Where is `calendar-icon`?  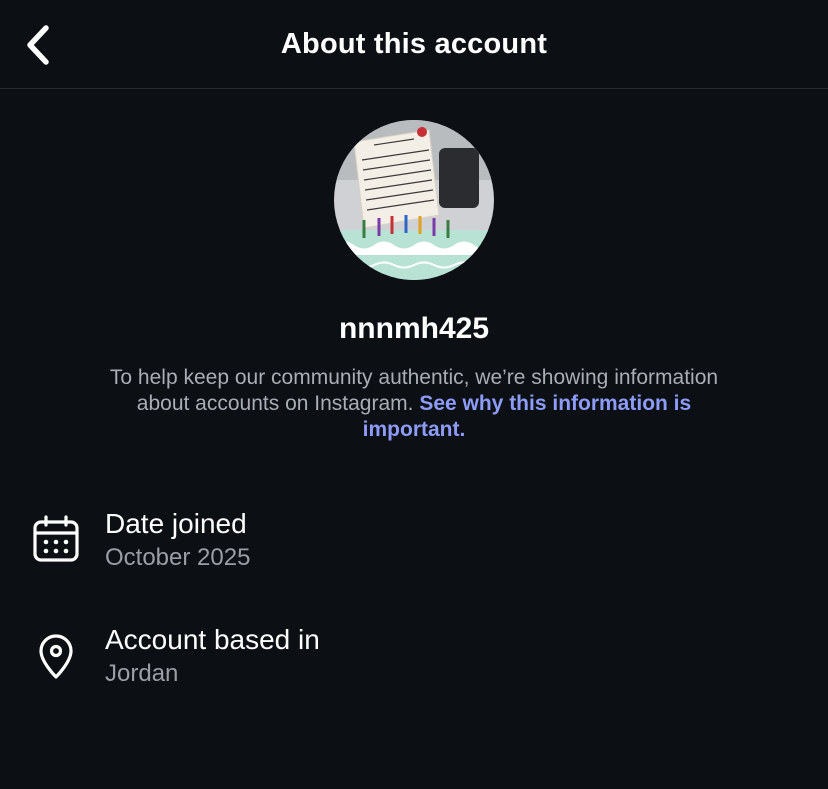
calendar-icon is located at coordinates (56, 539).